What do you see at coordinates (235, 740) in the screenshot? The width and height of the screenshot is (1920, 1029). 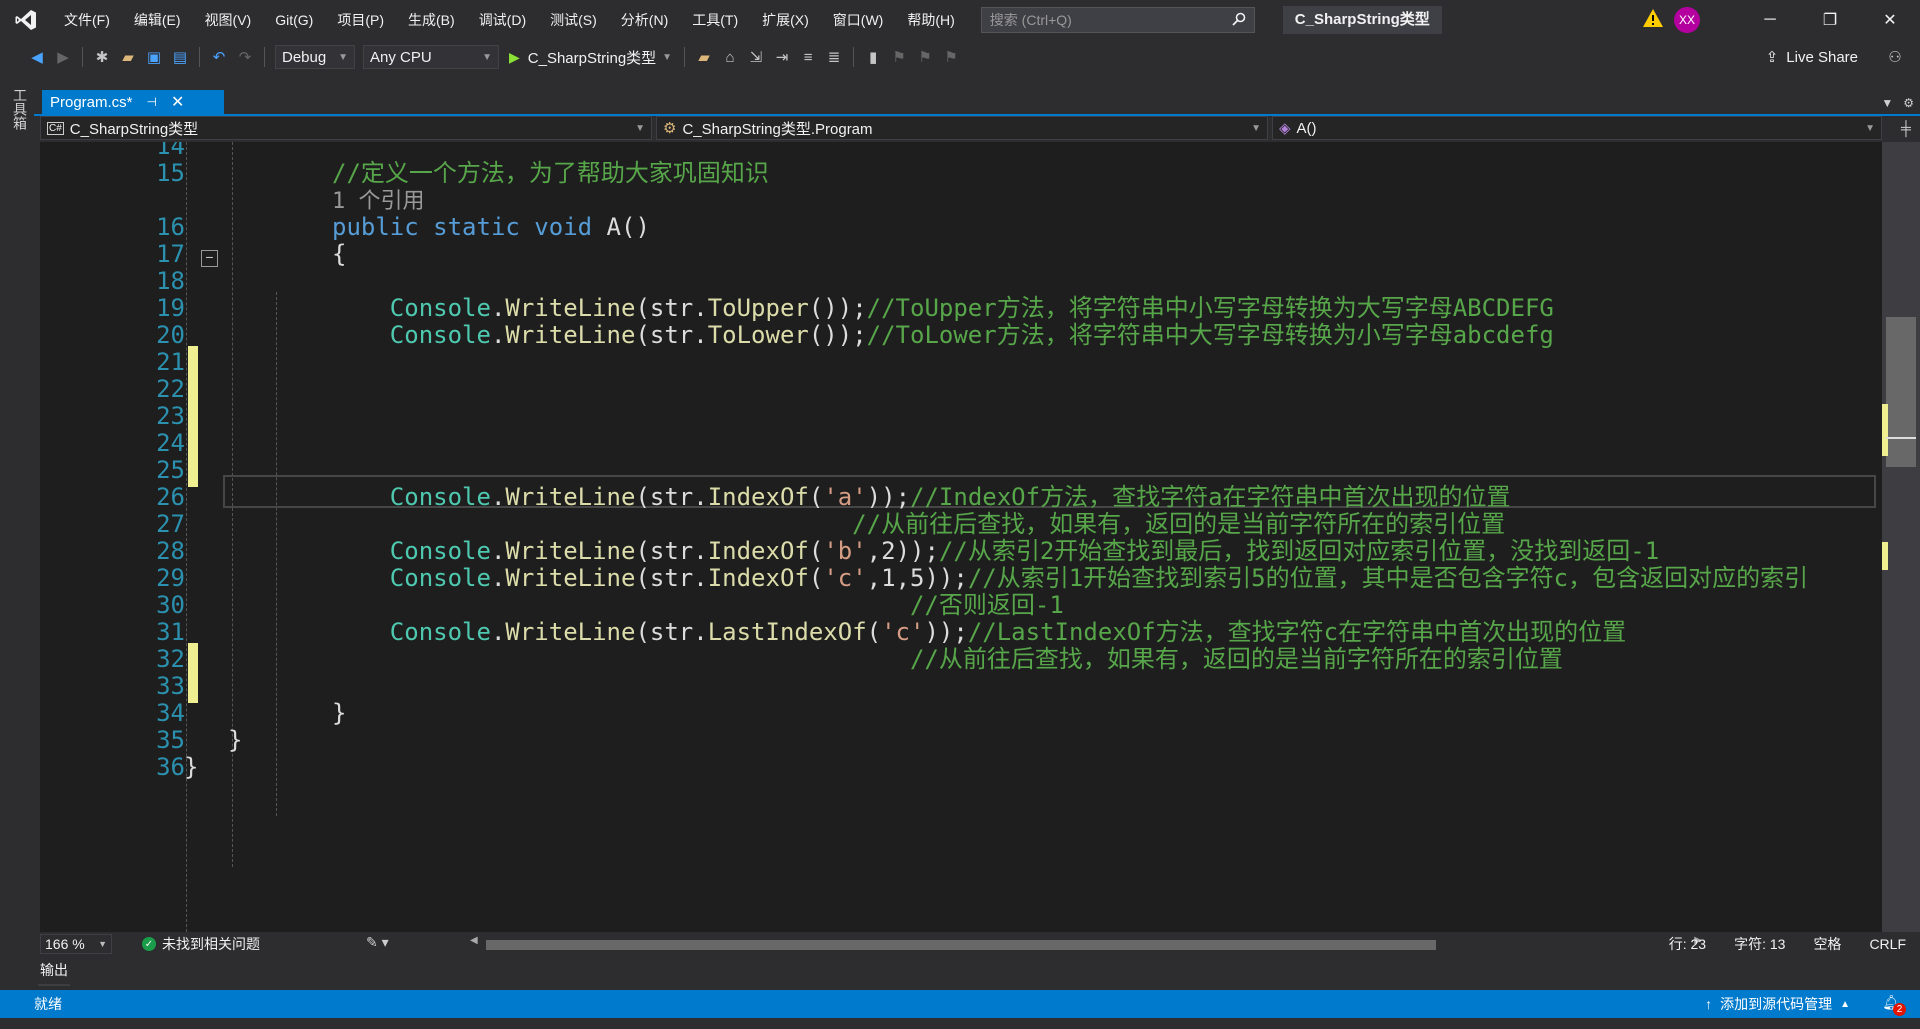 I see `code-token: }` at bounding box center [235, 740].